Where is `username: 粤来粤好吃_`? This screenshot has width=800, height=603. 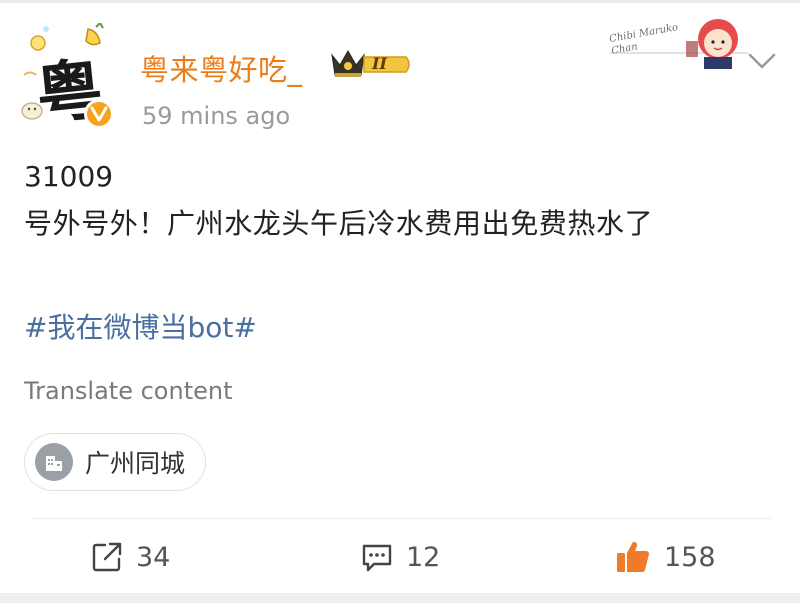 username: 粤来粤好吃_ is located at coordinates (221, 68).